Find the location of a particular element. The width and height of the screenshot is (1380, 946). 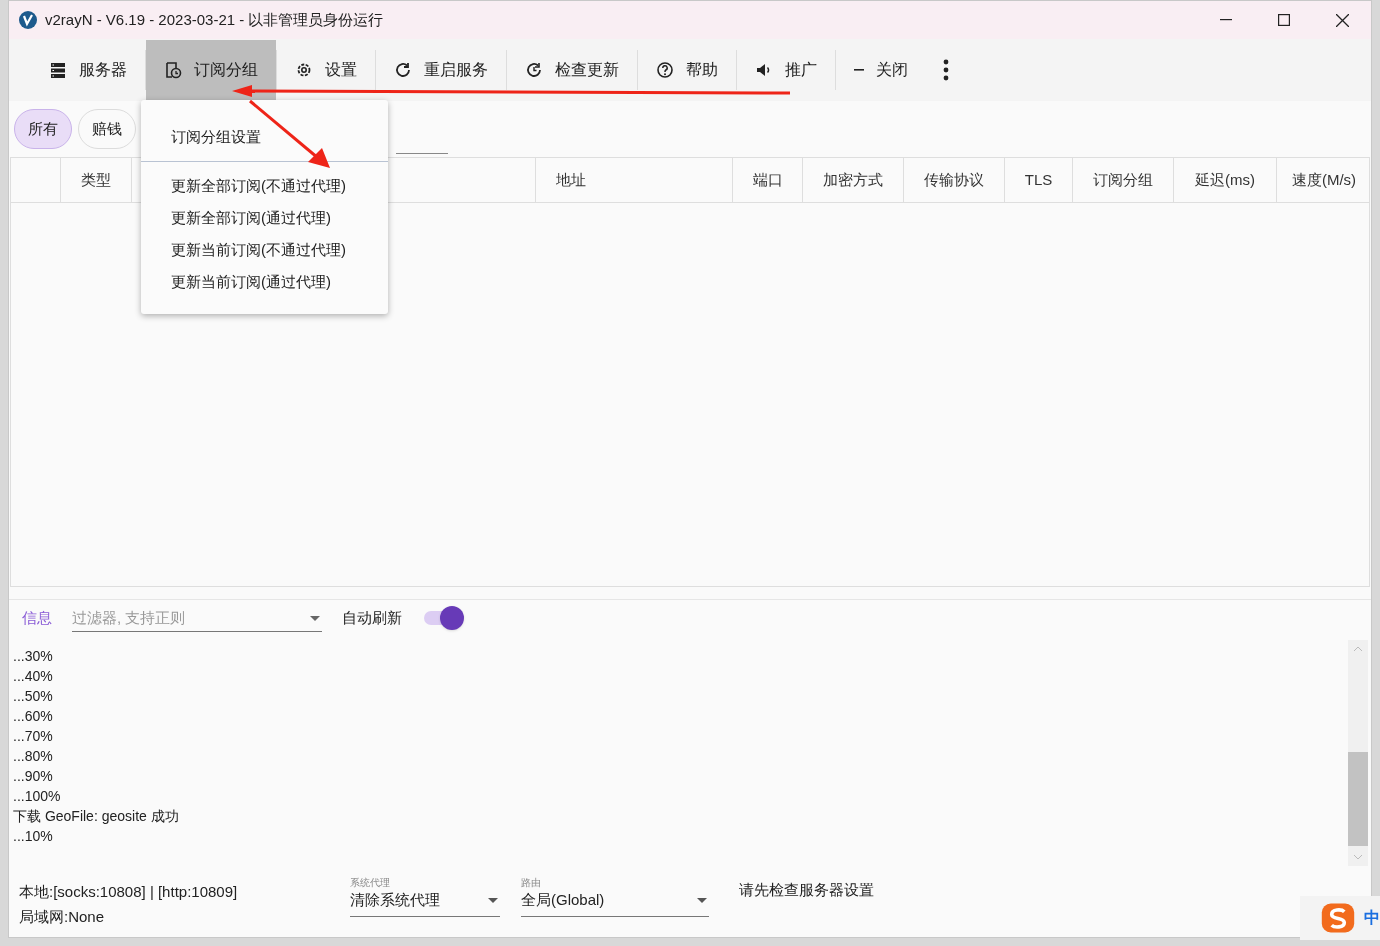

toolbar-button: 服务器 is located at coordinates (88, 70).